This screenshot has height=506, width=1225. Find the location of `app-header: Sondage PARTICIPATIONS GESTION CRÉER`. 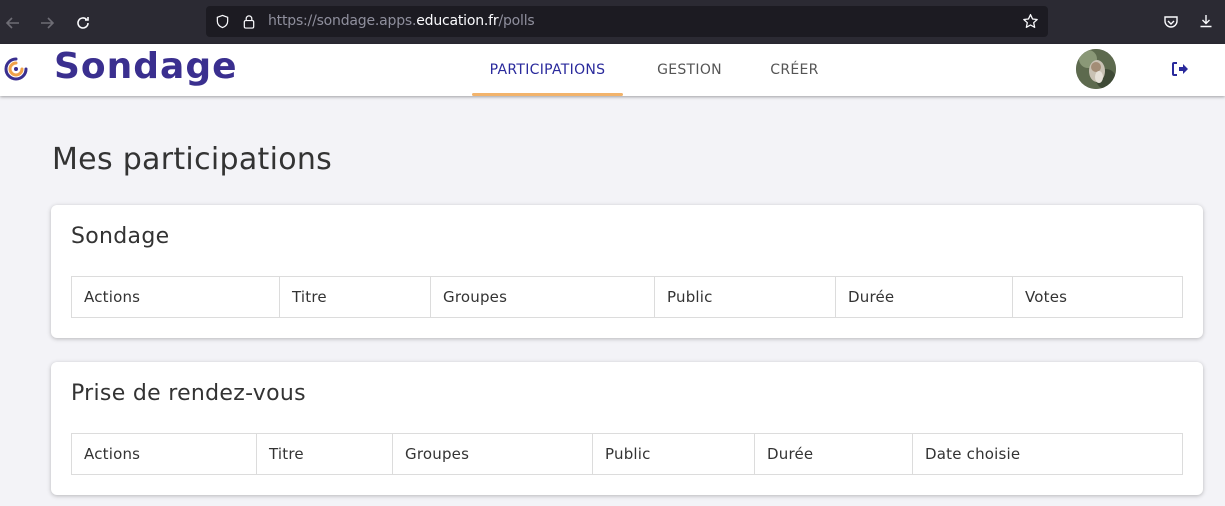

app-header: Sondage PARTICIPATIONS GESTION CRÉER is located at coordinates (612, 70).